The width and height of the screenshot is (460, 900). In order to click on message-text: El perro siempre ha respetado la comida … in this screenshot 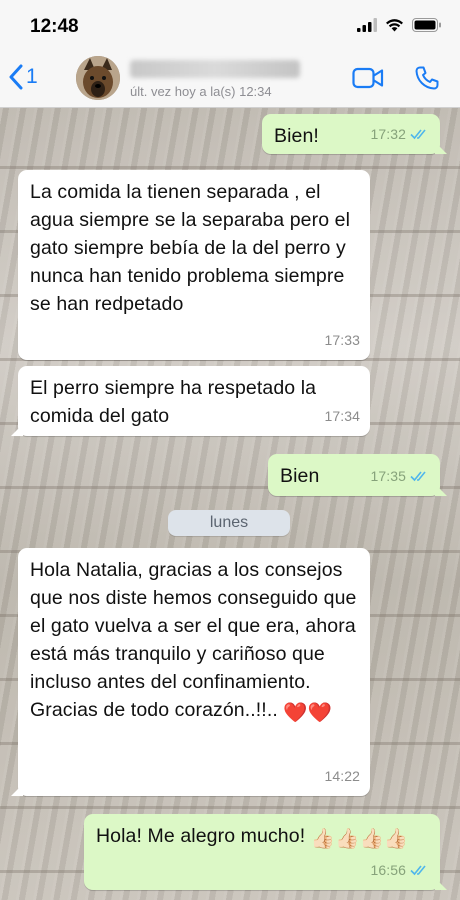, I will do `click(173, 402)`.